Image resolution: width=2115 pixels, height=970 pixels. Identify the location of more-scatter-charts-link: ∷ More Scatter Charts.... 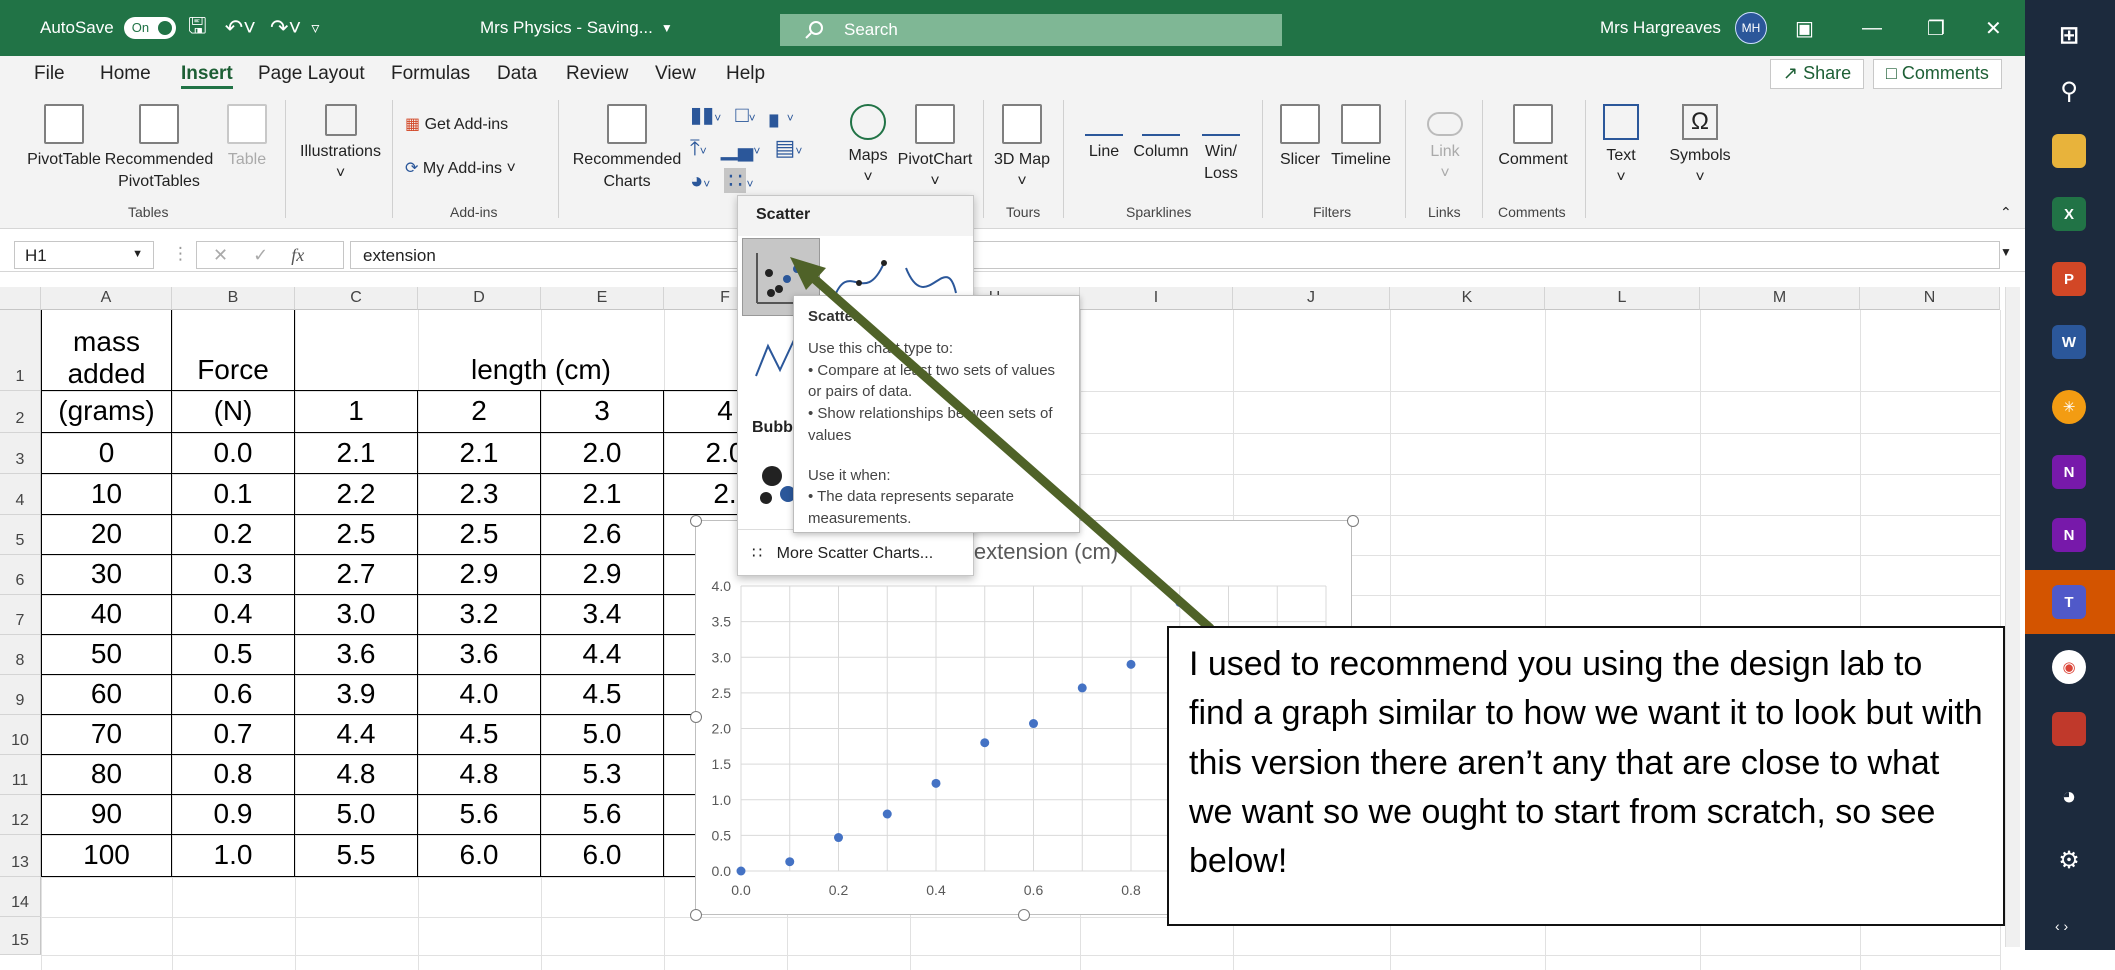
(842, 553).